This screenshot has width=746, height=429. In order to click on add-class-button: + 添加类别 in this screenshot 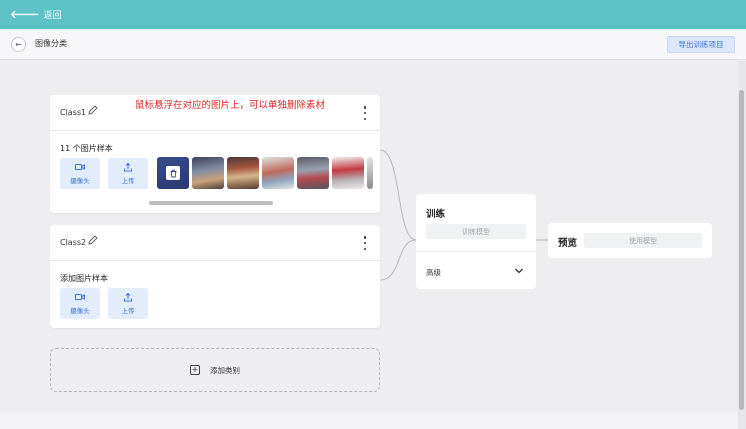, I will do `click(215, 370)`.